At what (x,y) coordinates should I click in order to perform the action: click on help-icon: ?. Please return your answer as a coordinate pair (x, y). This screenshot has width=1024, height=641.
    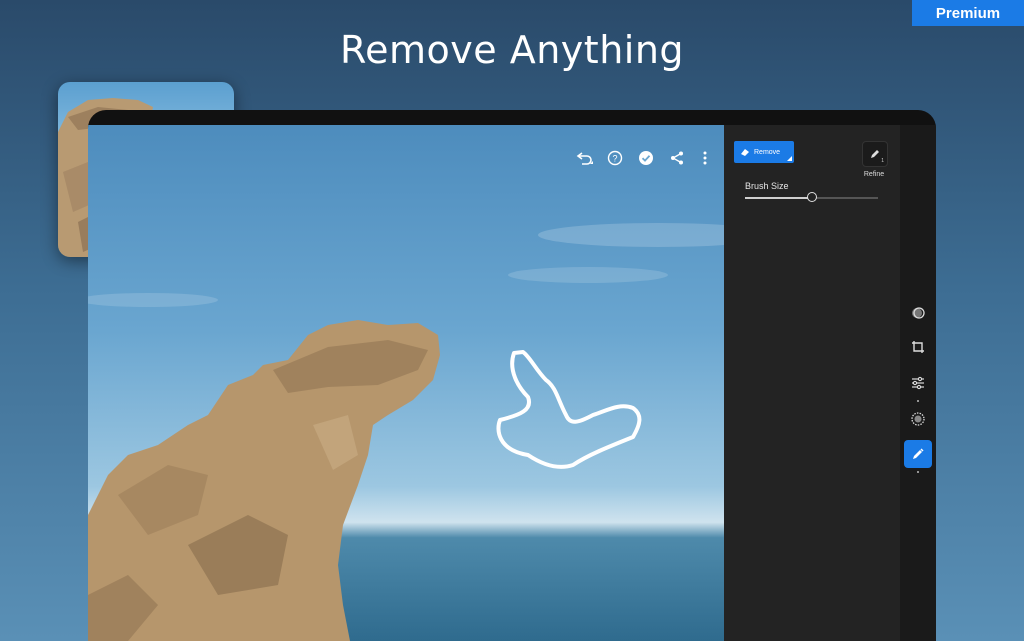
    Looking at the image, I should click on (615, 158).